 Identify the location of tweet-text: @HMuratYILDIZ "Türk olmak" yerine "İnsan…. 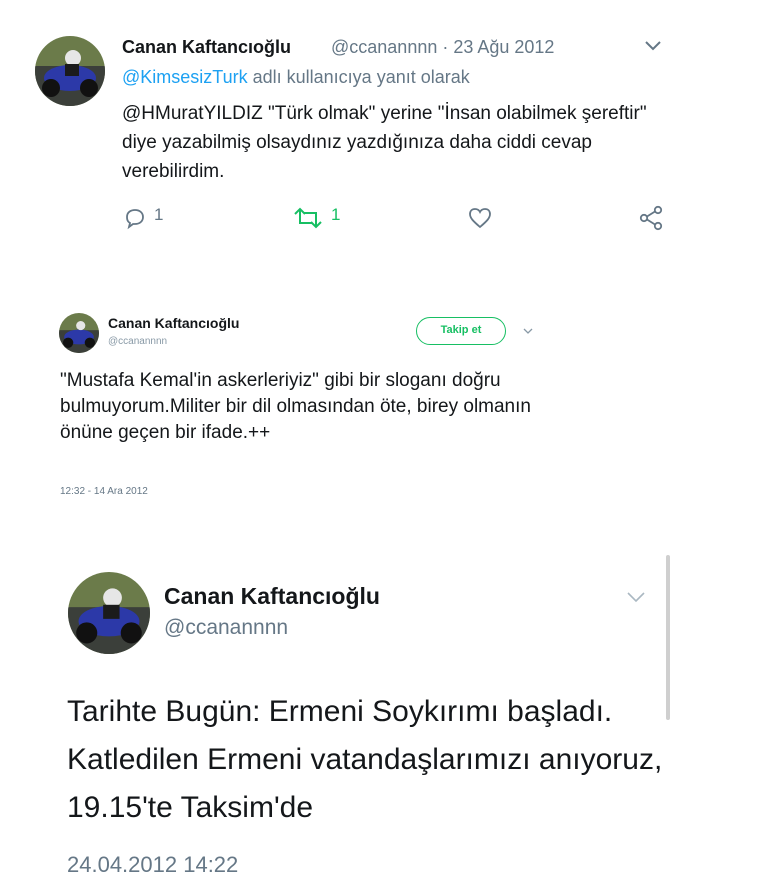
(384, 142).